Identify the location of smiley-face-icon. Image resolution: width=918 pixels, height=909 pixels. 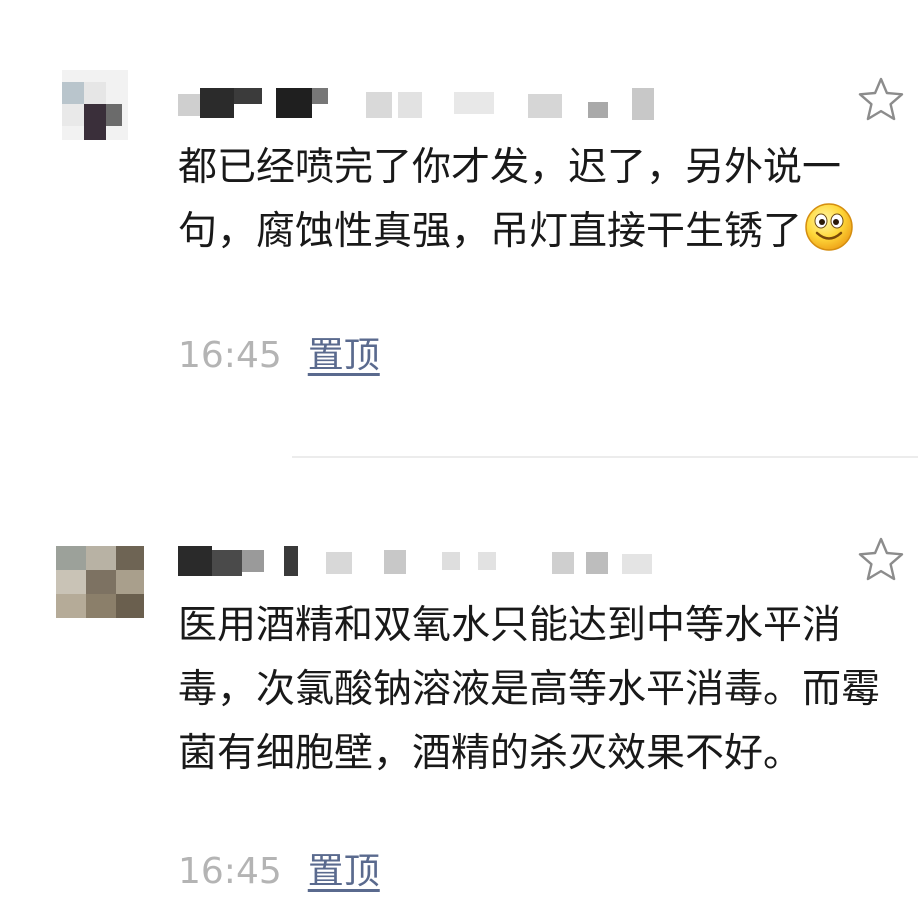
(829, 227).